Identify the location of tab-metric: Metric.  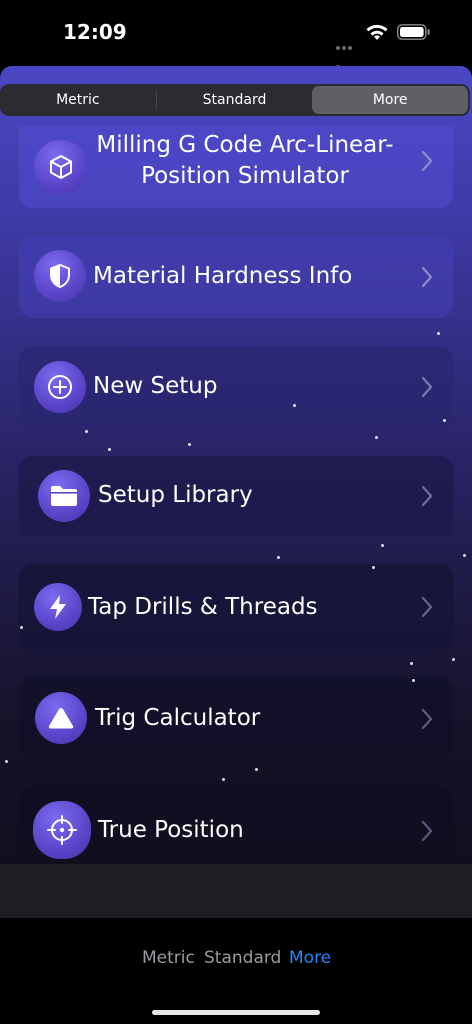
(168, 958).